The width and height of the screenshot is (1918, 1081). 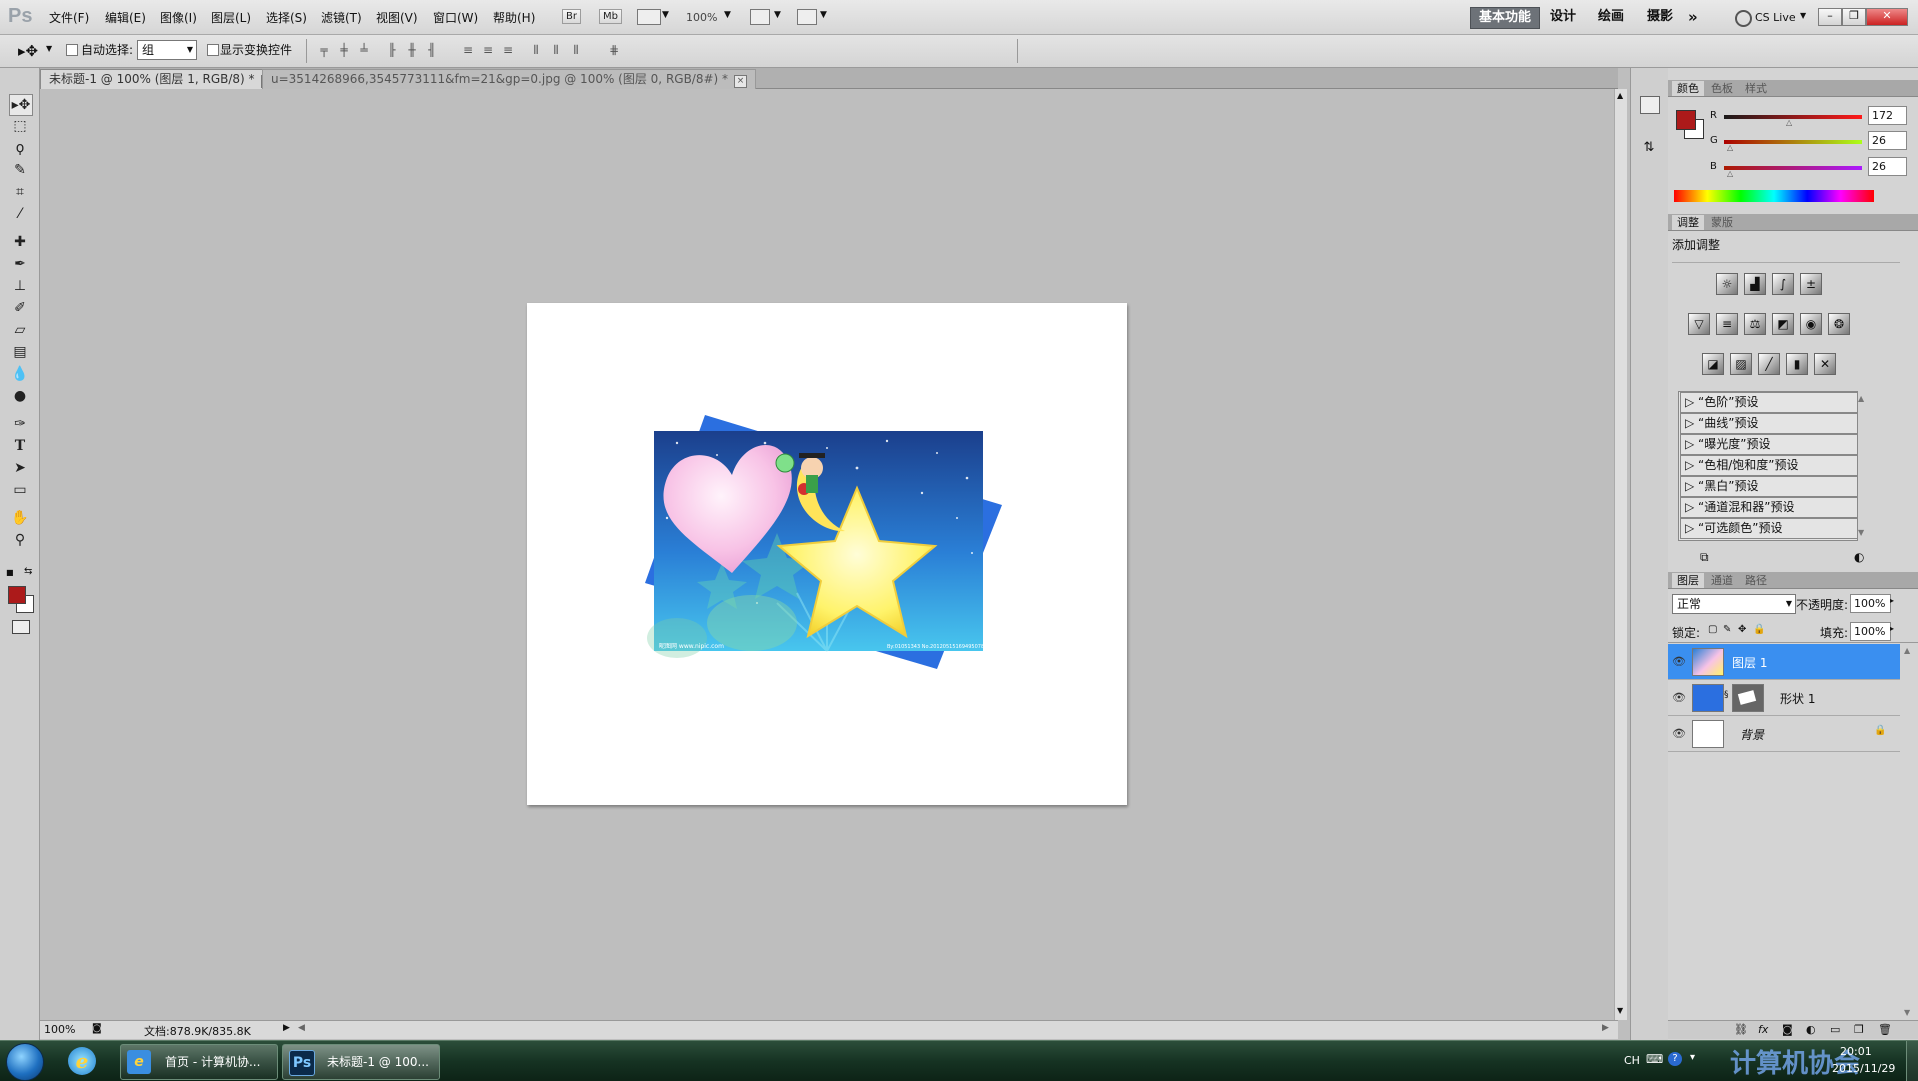 I want to click on tab-adjustments: 调整, so click(x=1688, y=222).